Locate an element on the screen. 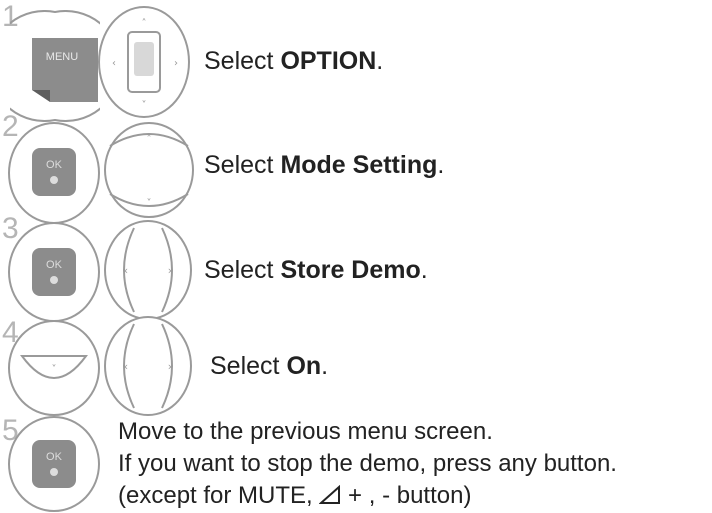 The height and width of the screenshot is (513, 712). menu-key-label: MENU is located at coordinates (62, 57).